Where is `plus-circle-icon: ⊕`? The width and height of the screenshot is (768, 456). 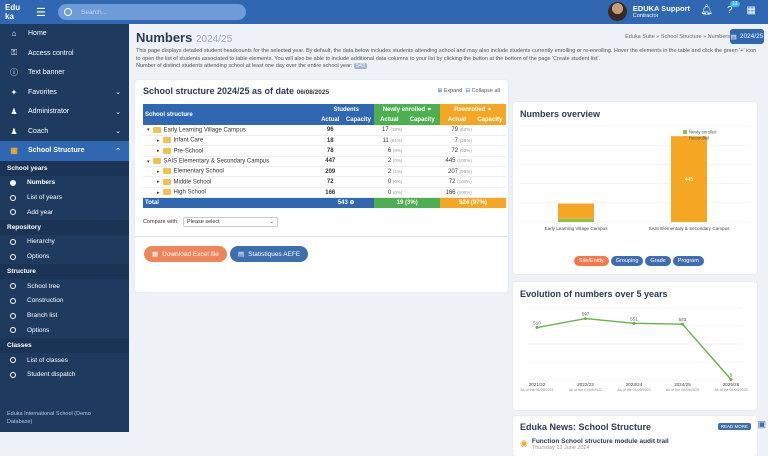 plus-circle-icon: ⊕ is located at coordinates (351, 203).